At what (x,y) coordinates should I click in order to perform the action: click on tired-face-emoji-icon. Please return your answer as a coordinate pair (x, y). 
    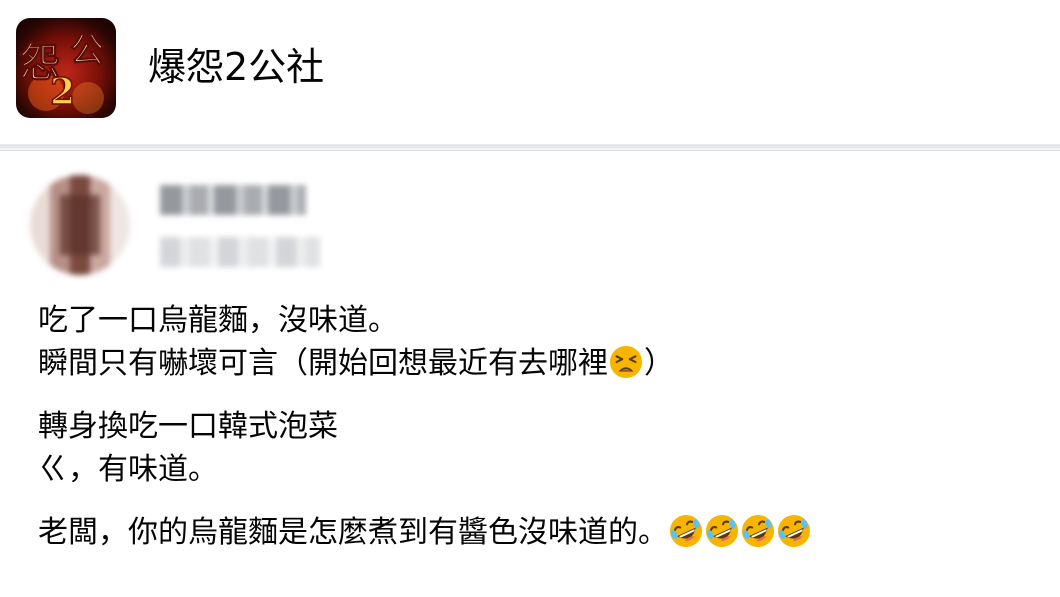
    Looking at the image, I should click on (626, 362).